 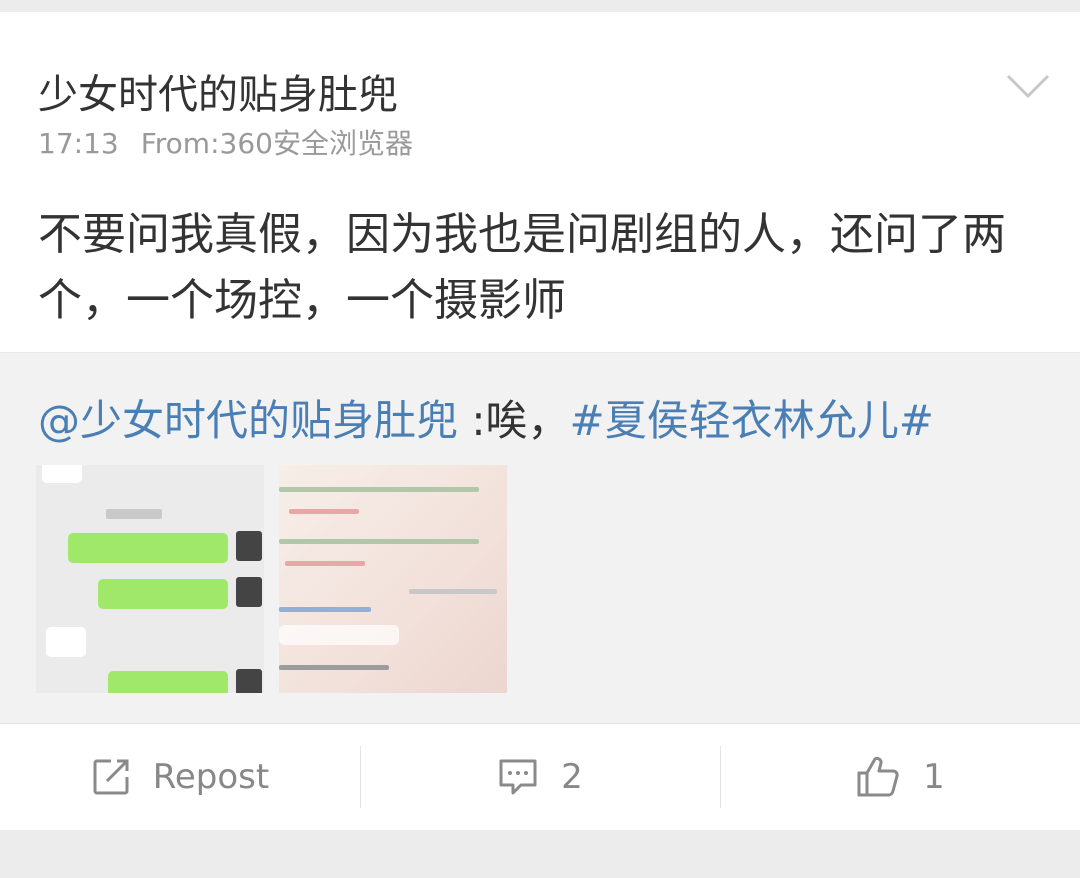 I want to click on post-source: From:360安全浏览器, so click(x=276, y=143).